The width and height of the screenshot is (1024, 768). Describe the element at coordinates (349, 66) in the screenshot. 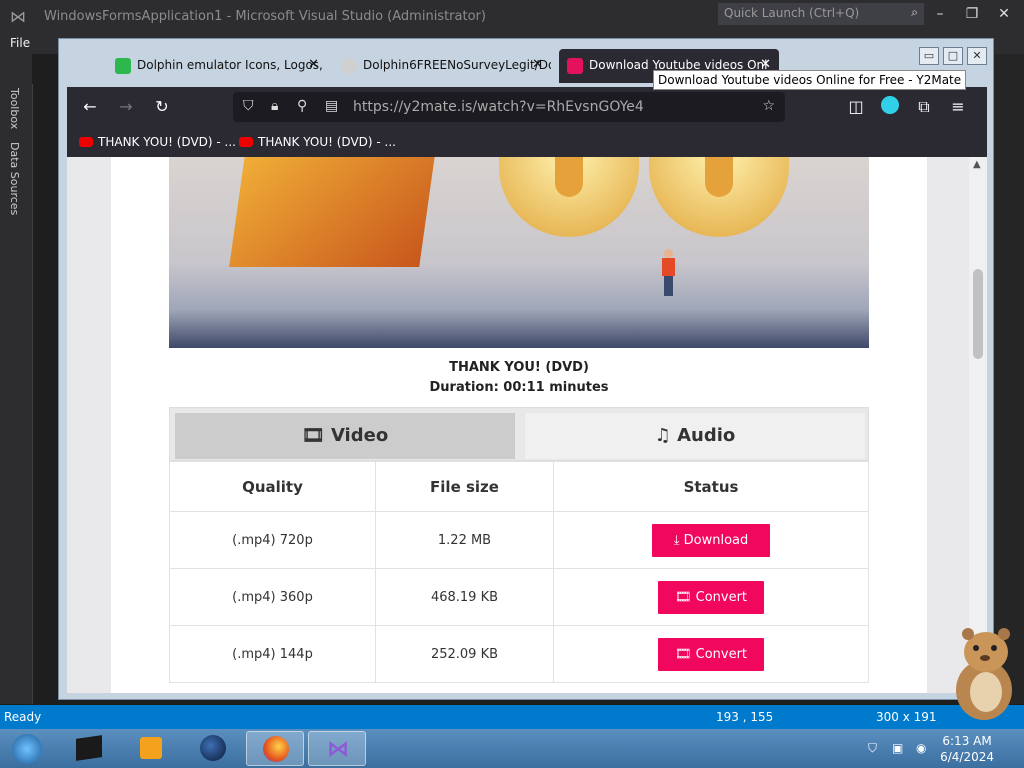

I see `github-icon` at that location.